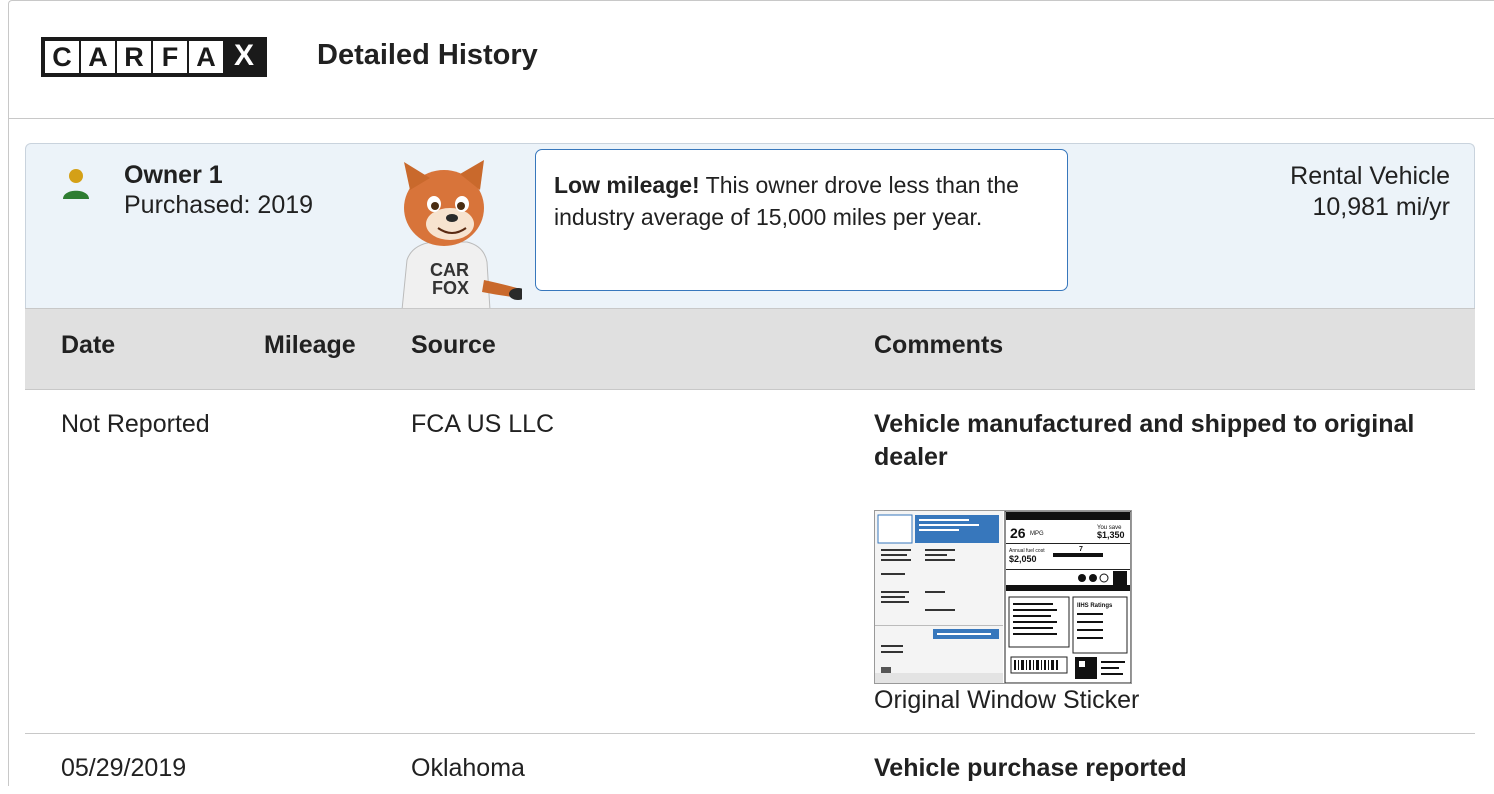  I want to click on row-source: FCA US LLC, so click(483, 424).